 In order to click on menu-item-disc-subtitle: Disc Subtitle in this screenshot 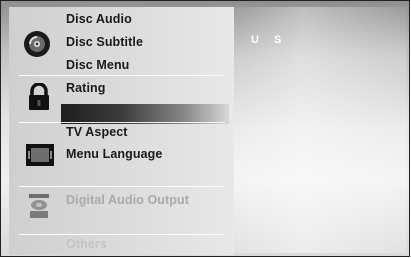, I will do `click(104, 42)`.